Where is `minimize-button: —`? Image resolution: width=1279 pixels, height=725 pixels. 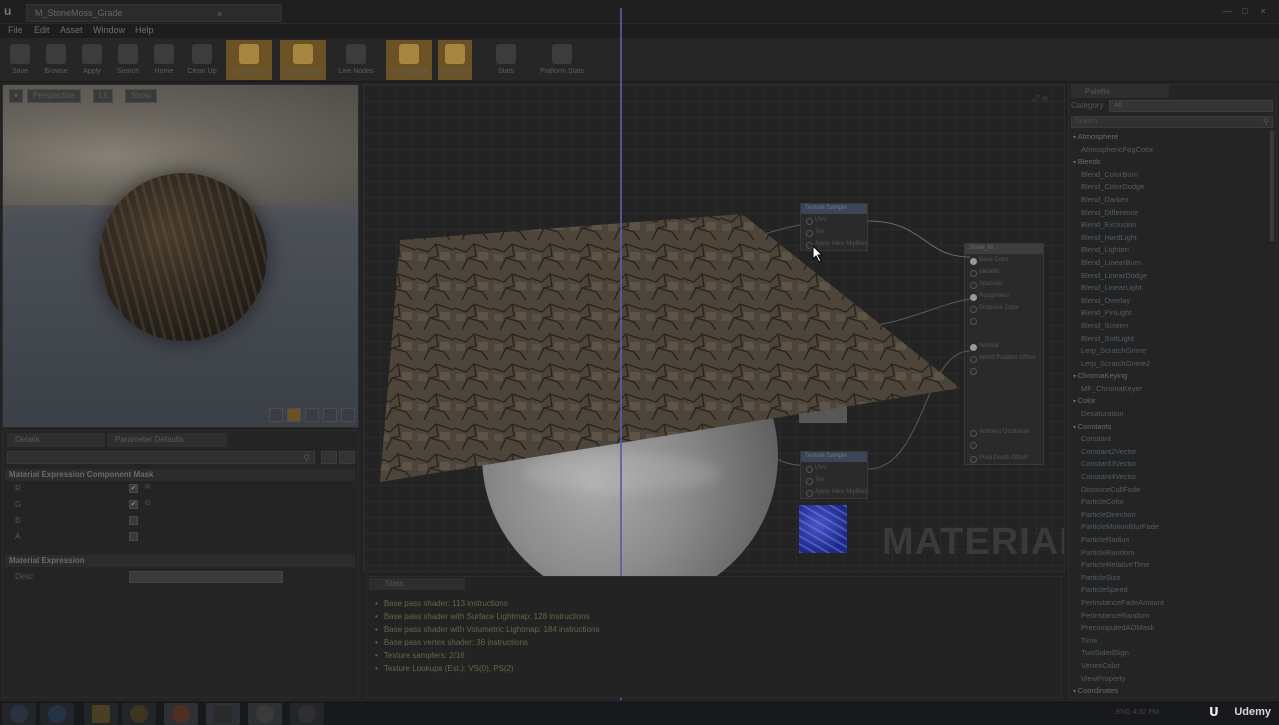 minimize-button: — is located at coordinates (1227, 11).